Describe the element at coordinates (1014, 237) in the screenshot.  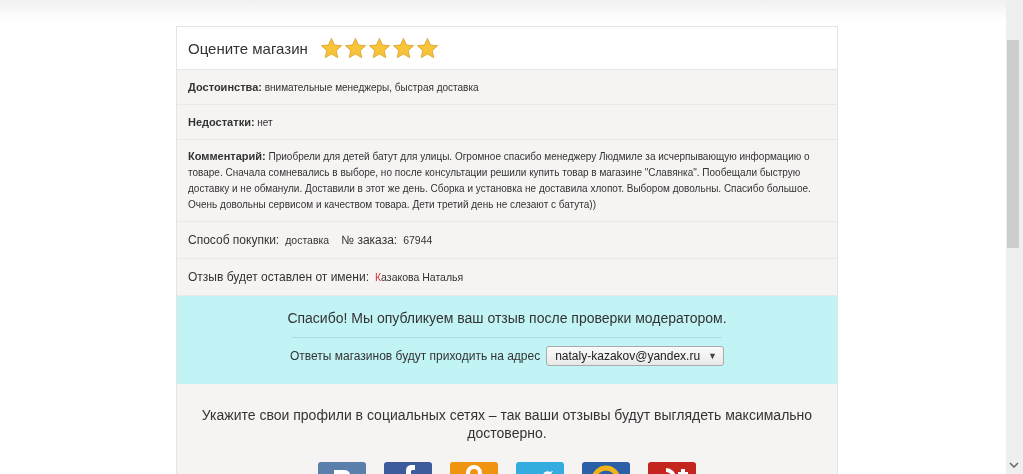
I see `scrollbar` at that location.